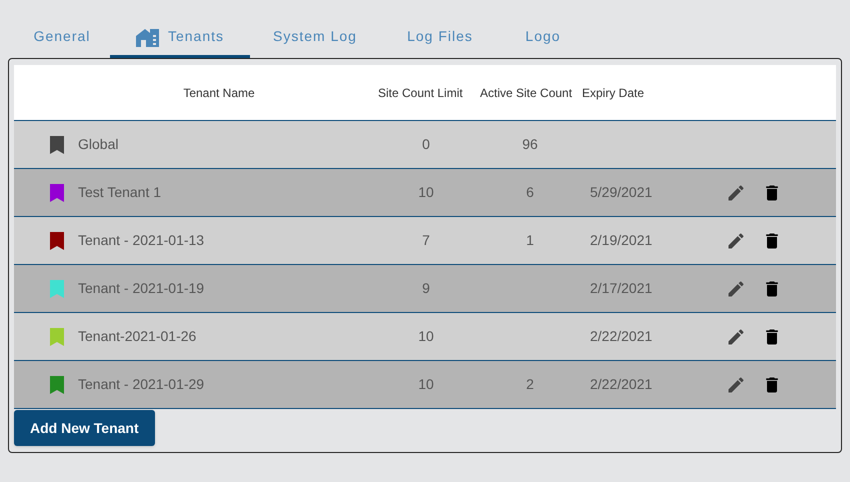  I want to click on tenant-name: Test Tenant 1, so click(120, 192).